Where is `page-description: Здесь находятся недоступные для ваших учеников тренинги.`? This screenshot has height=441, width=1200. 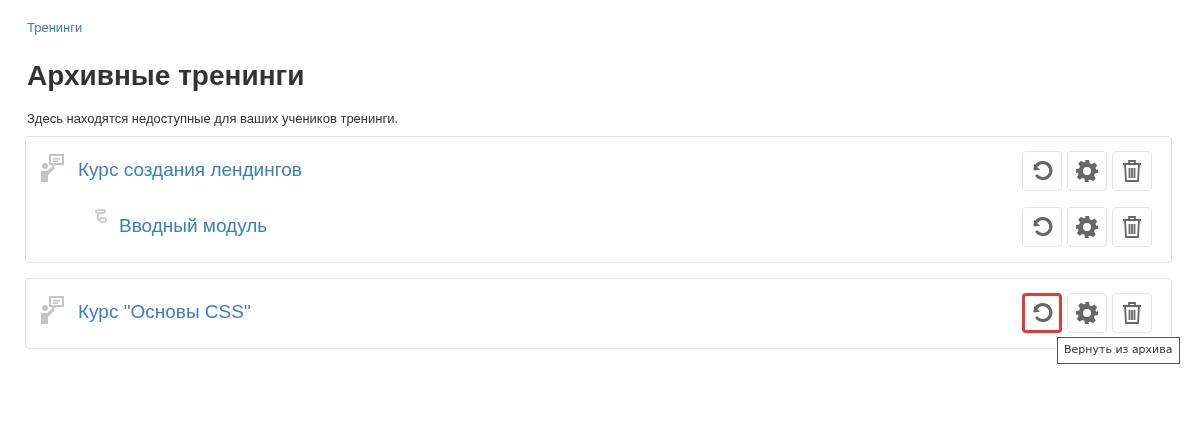 page-description: Здесь находятся недоступные для ваших учеников тренинги. is located at coordinates (213, 118).